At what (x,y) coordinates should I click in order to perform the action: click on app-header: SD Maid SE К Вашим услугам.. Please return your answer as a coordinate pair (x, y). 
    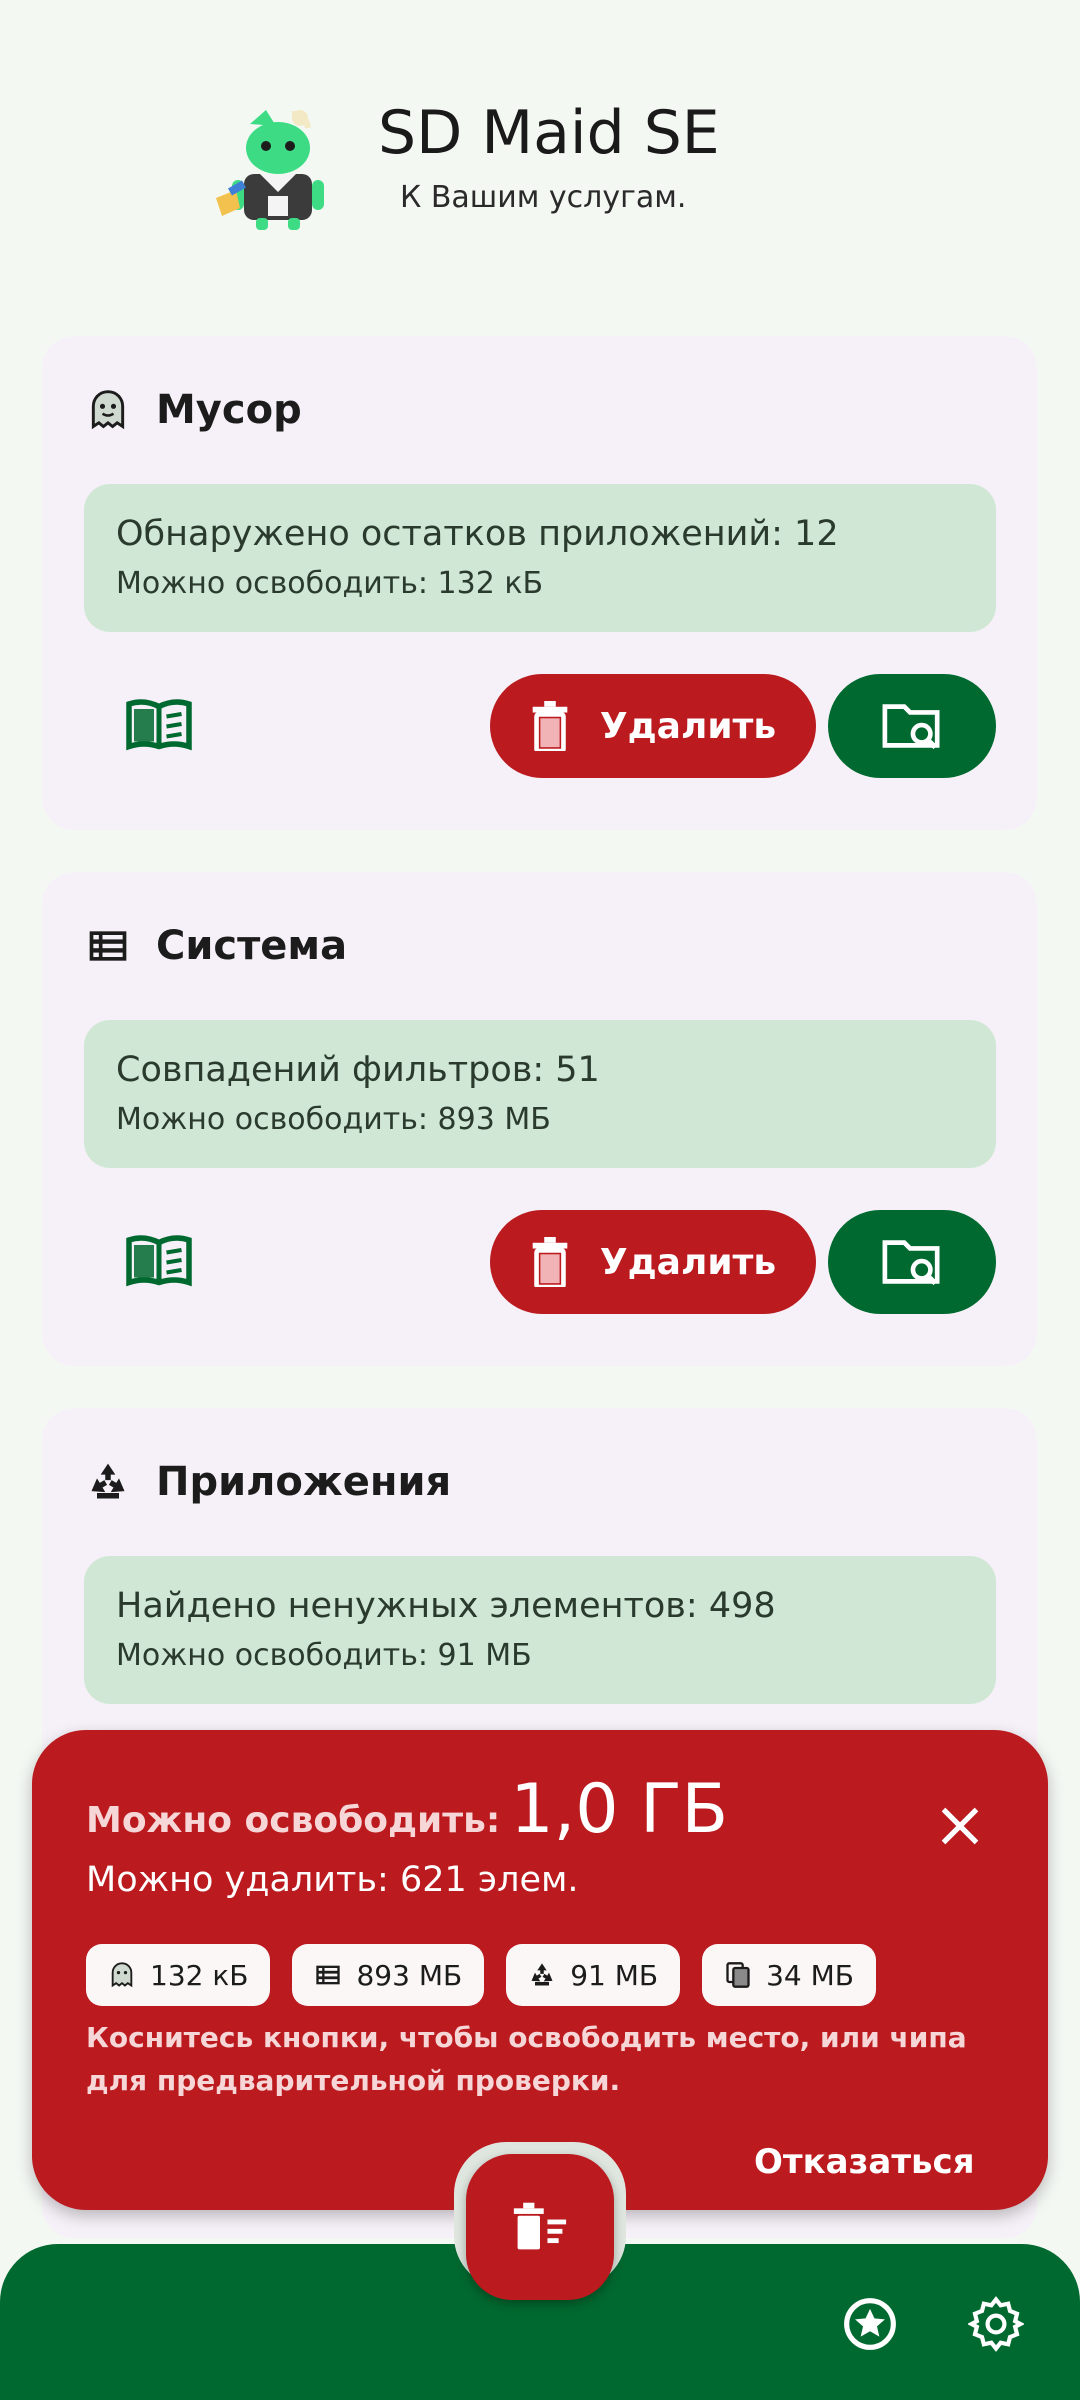
    Looking at the image, I should click on (540, 165).